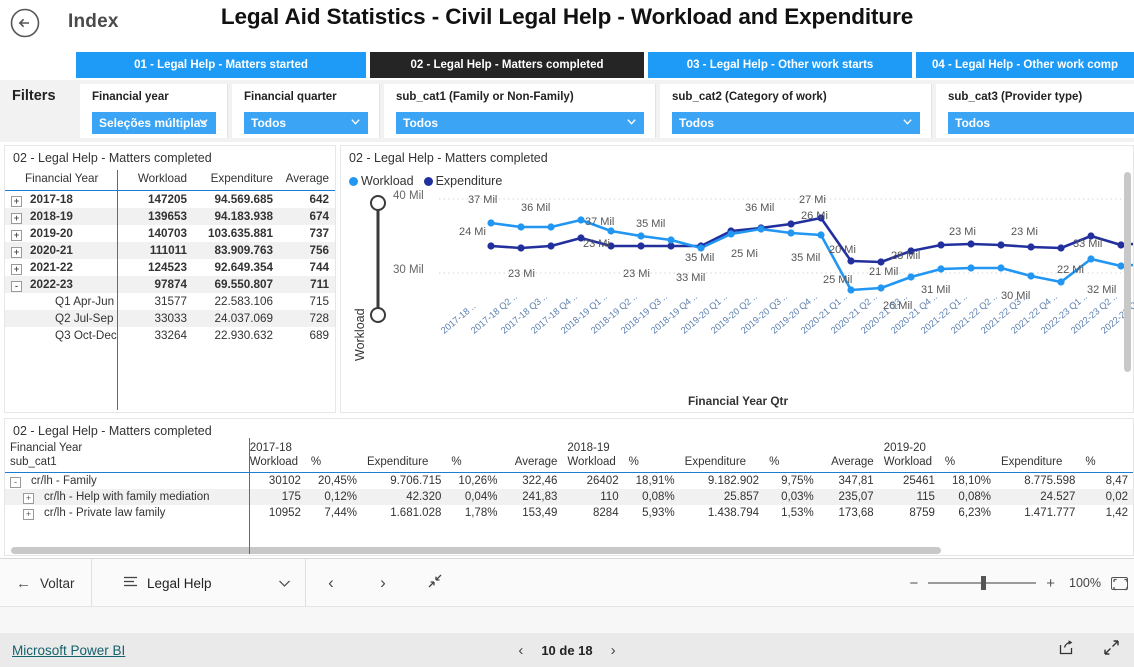  What do you see at coordinates (170, 216) in the screenshot?
I see `table-row: +2018-19 139653 94.183.938 674` at bounding box center [170, 216].